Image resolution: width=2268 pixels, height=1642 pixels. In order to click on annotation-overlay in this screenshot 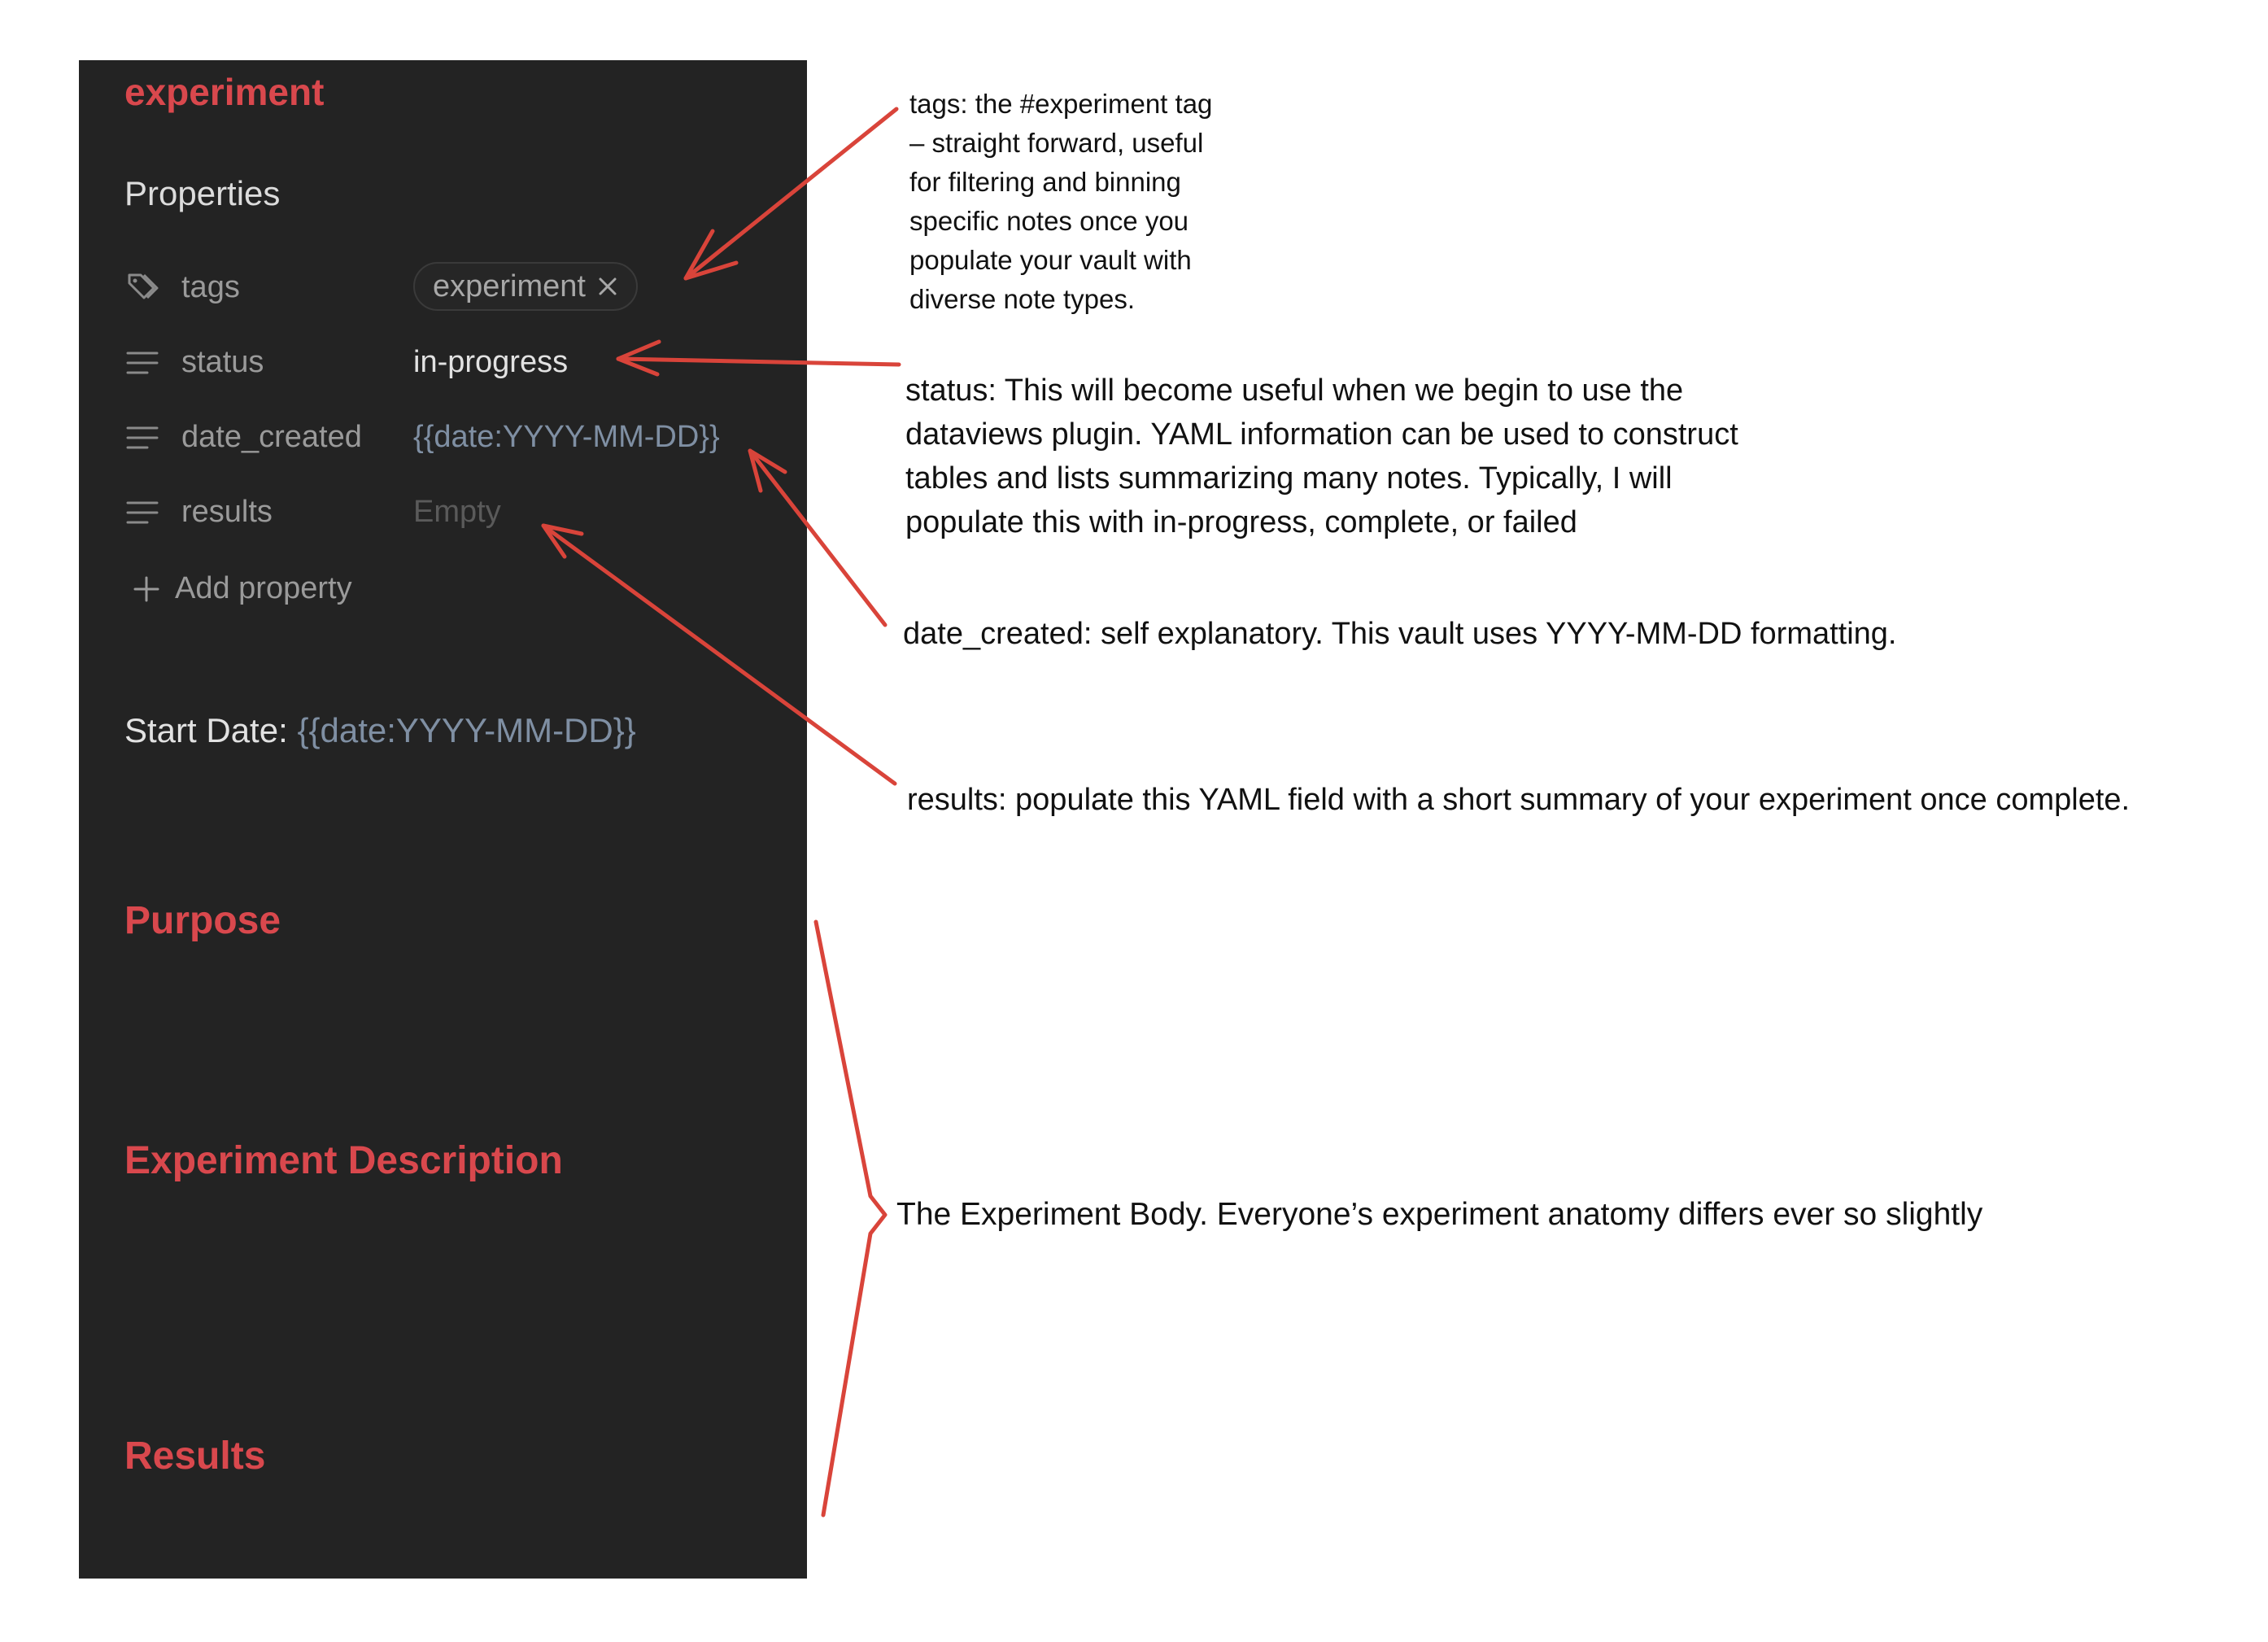, I will do `click(721, 812)`.